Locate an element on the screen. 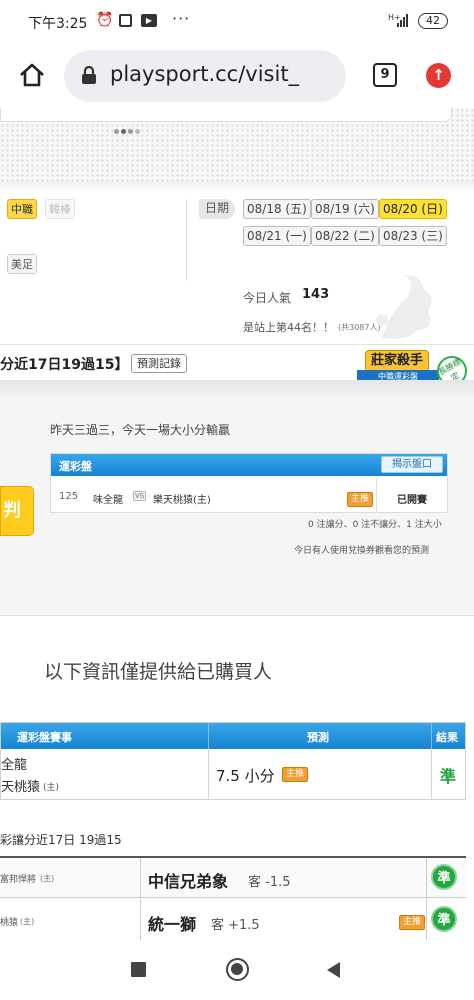  handicap-row-2: 桃猿 (主) 統一獅 客 +1.5 主推 準 is located at coordinates (233, 919).